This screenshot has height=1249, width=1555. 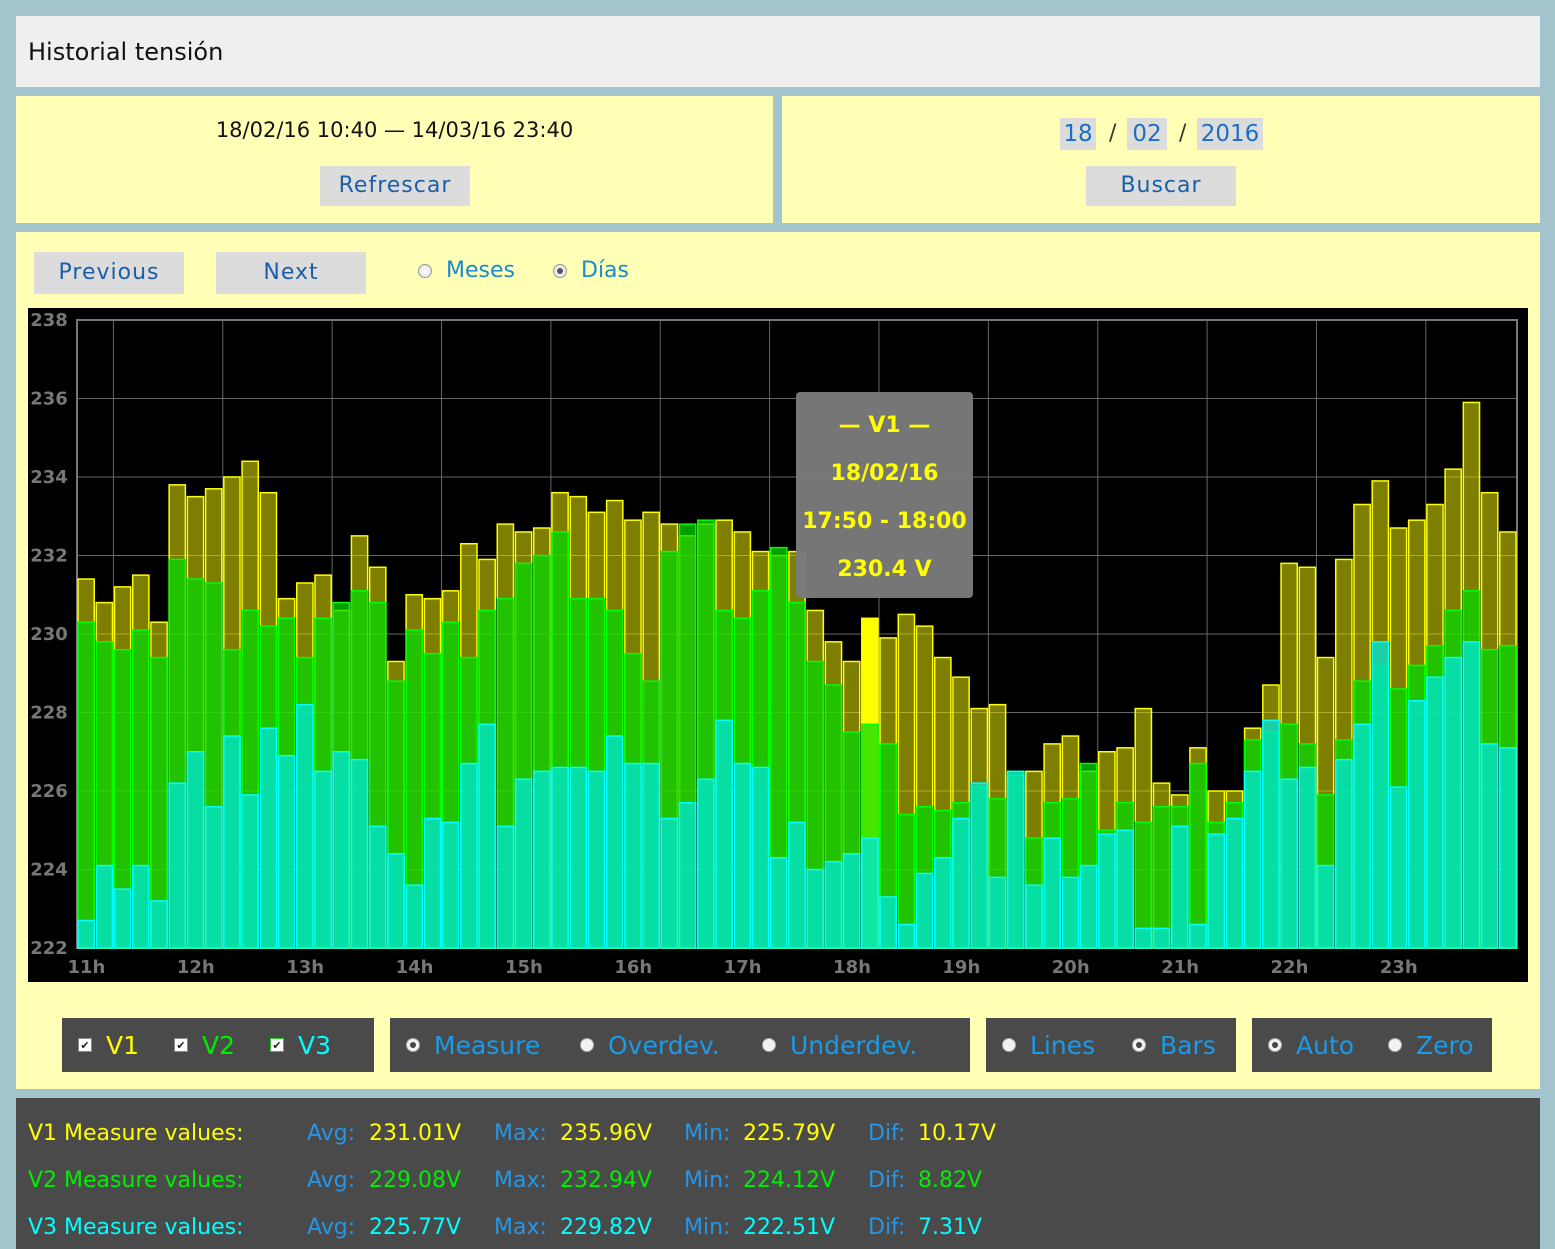 I want to click on x-tick-label: 22h, so click(x=1290, y=967).